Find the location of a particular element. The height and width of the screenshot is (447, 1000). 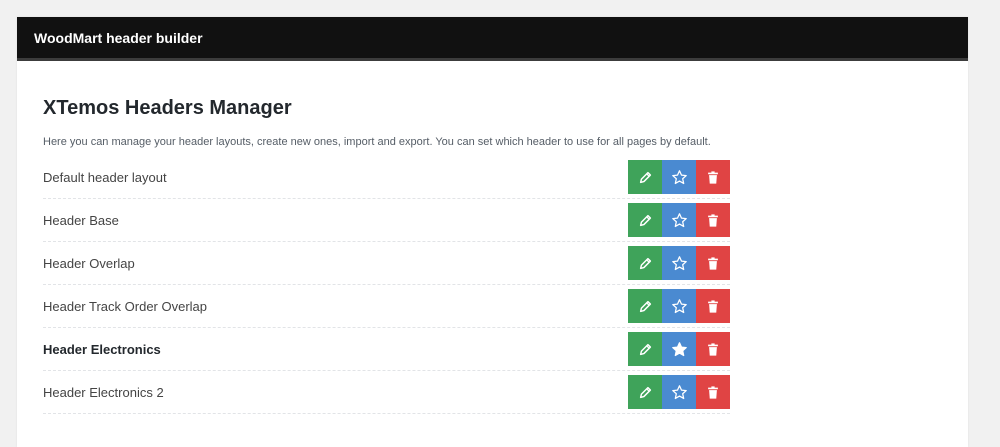

header-list-item: Header Electronics is located at coordinates (386, 349).